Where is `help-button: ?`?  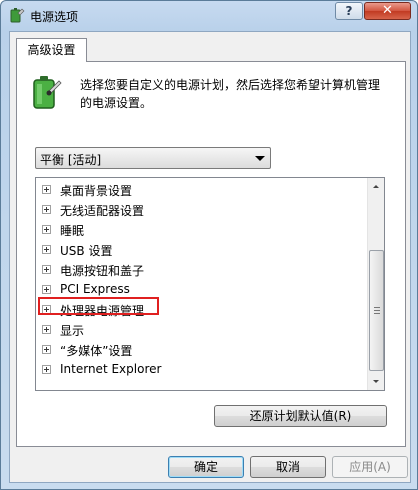 help-button: ? is located at coordinates (349, 11).